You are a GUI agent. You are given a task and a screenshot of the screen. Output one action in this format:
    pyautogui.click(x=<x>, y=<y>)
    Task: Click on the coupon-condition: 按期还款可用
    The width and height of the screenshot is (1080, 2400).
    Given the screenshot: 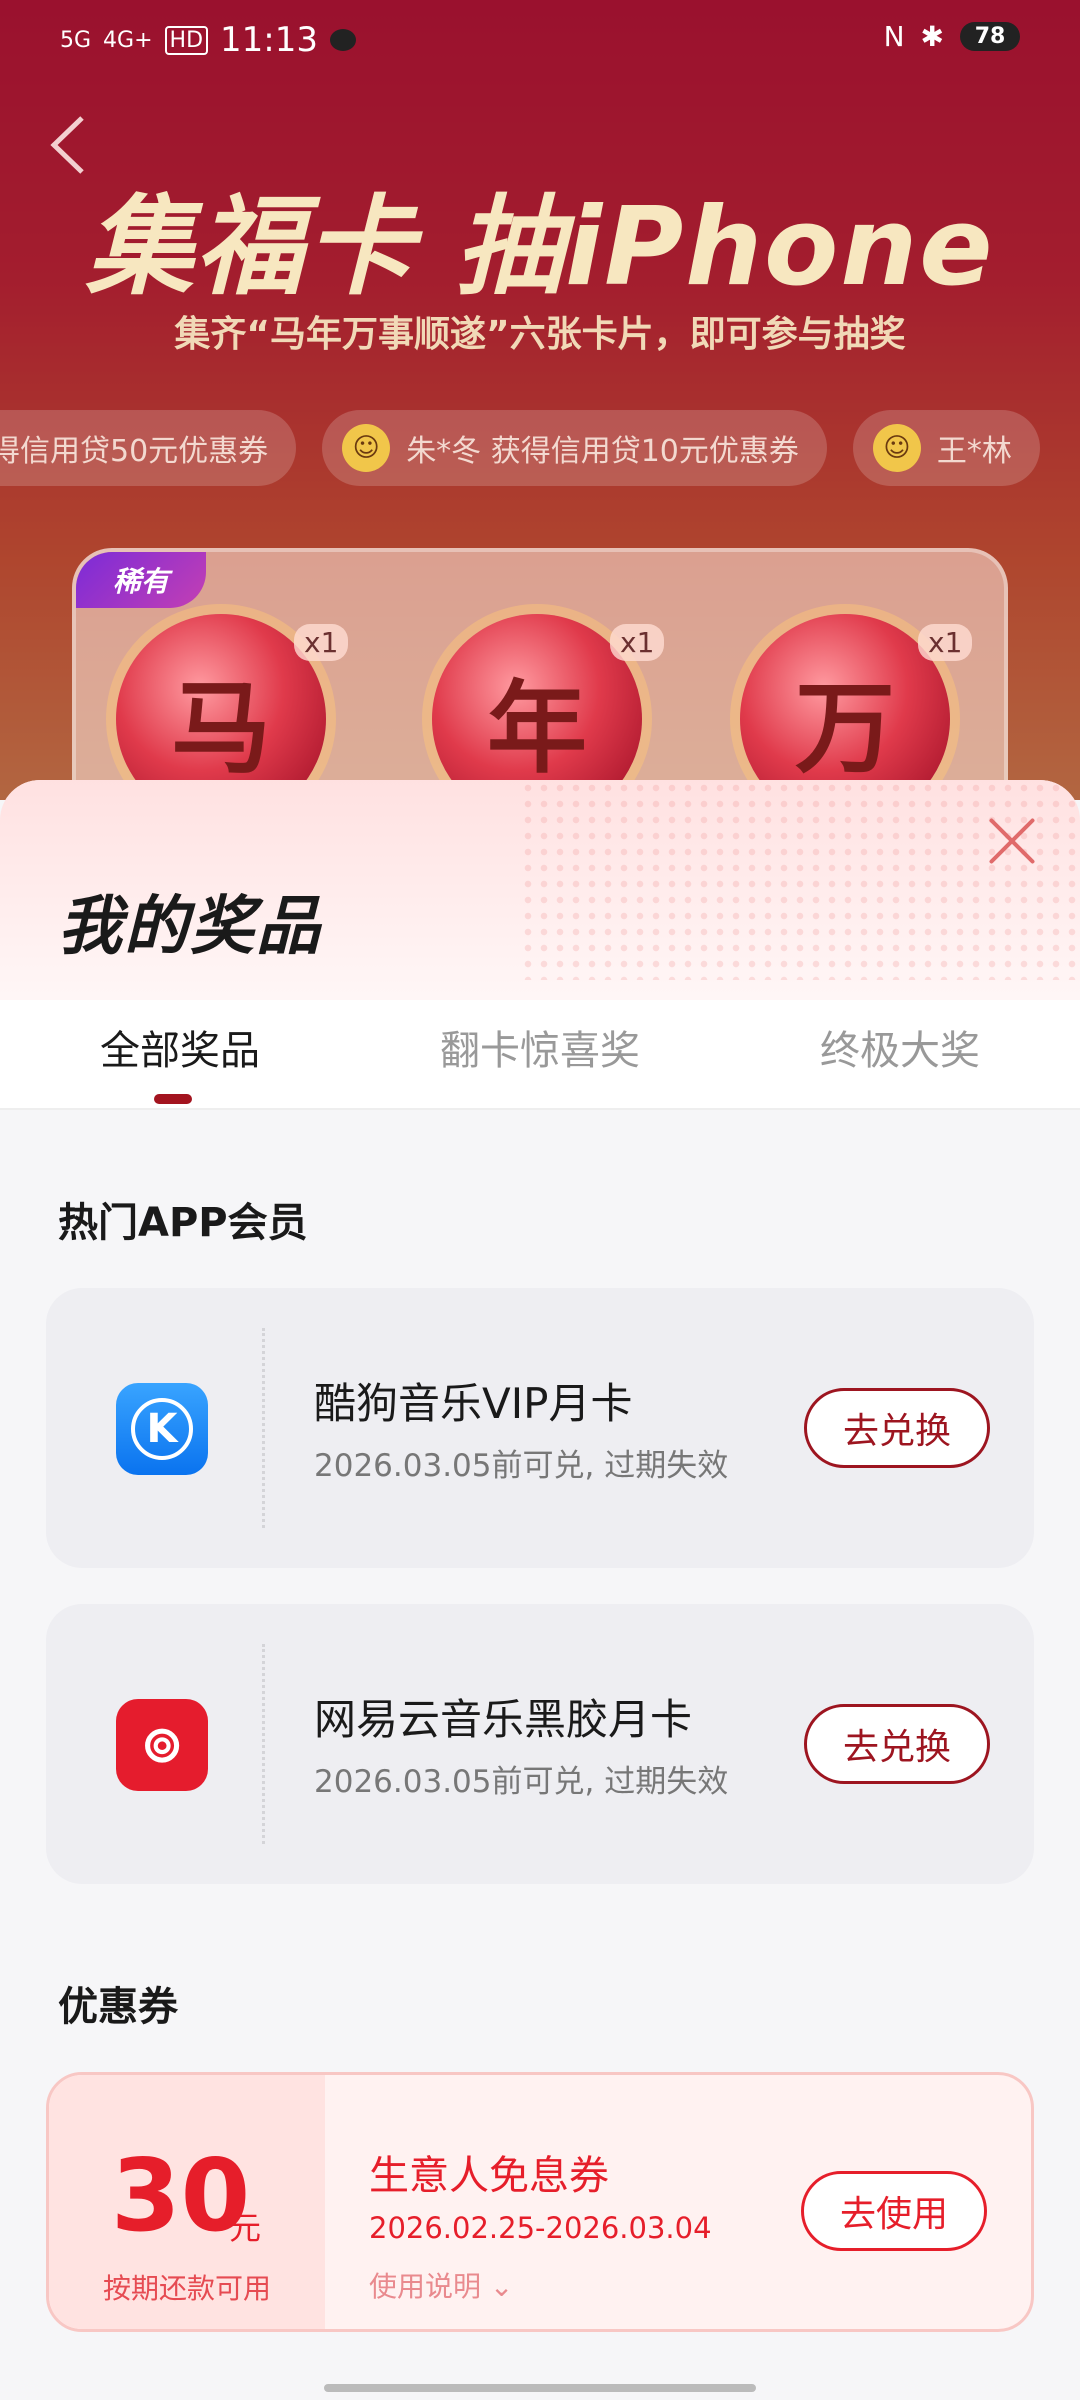 What is the action you would take?
    pyautogui.click(x=186, y=2288)
    